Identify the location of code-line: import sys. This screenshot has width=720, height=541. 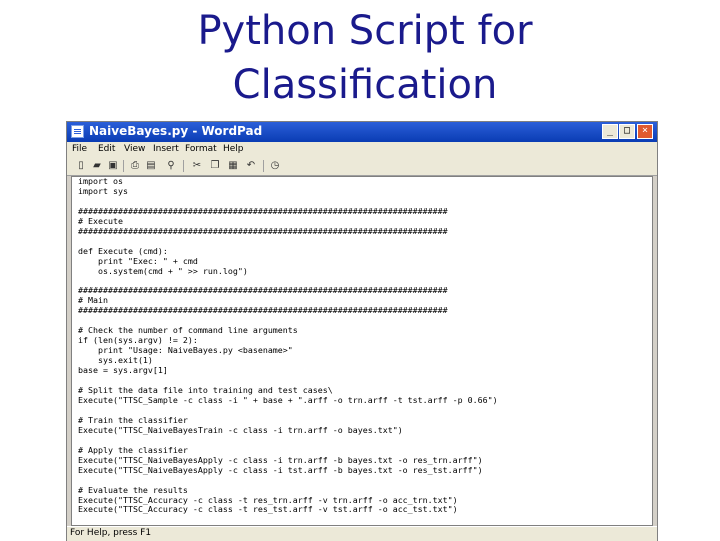
(103, 190).